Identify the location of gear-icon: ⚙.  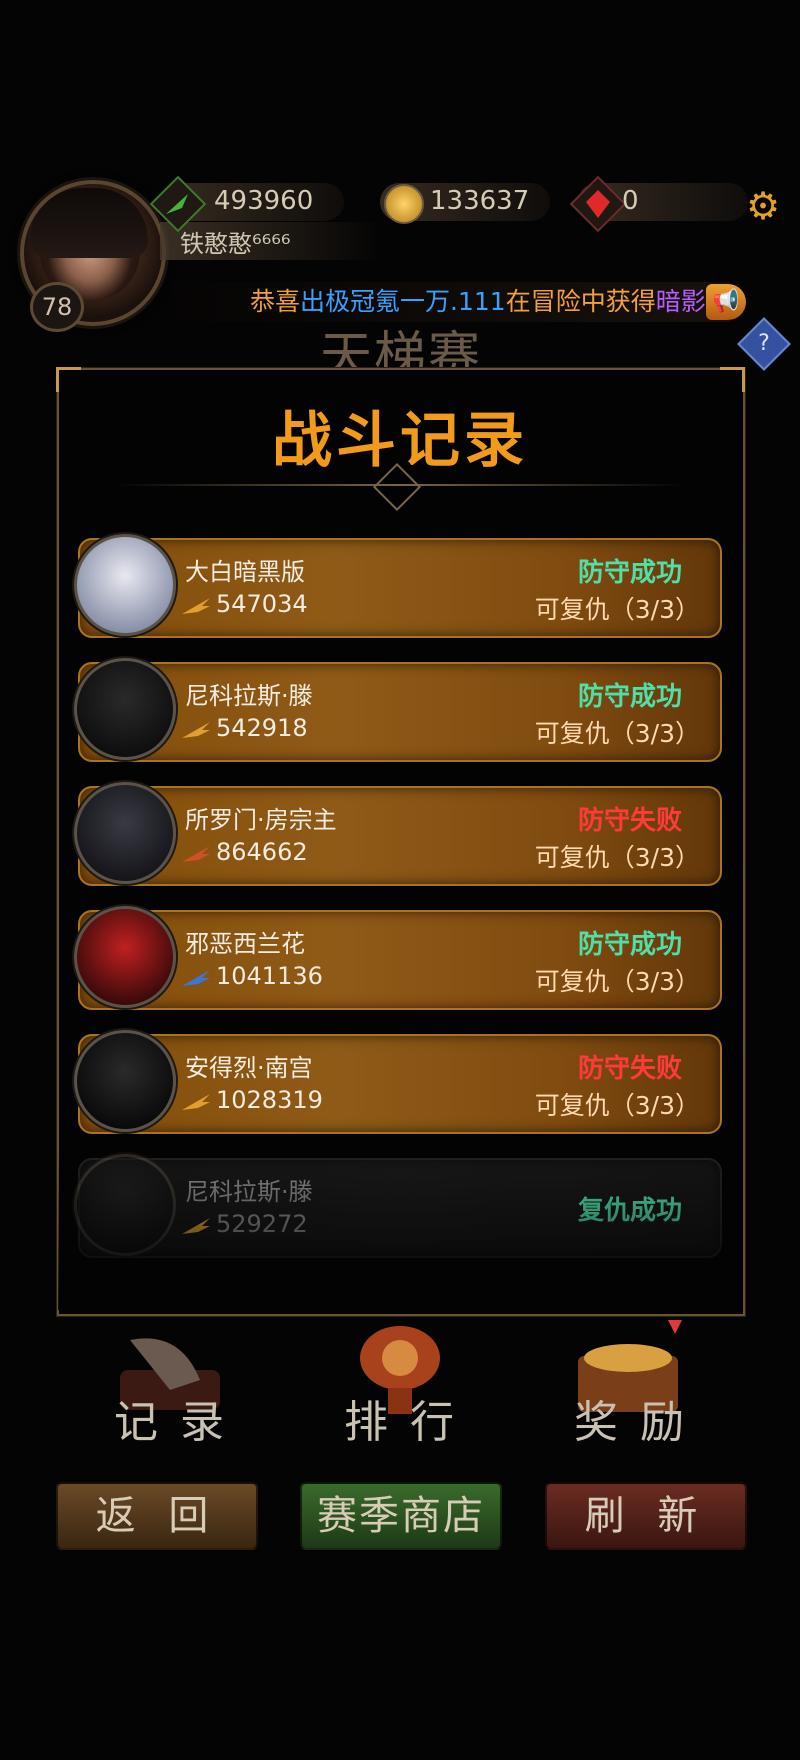
(763, 206).